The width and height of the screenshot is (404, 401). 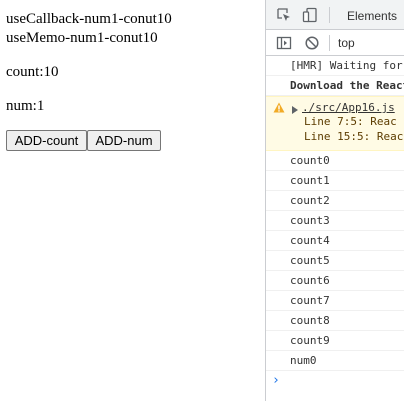 What do you see at coordinates (354, 136) in the screenshot?
I see `warning-line-2: Line 15:5: Reac` at bounding box center [354, 136].